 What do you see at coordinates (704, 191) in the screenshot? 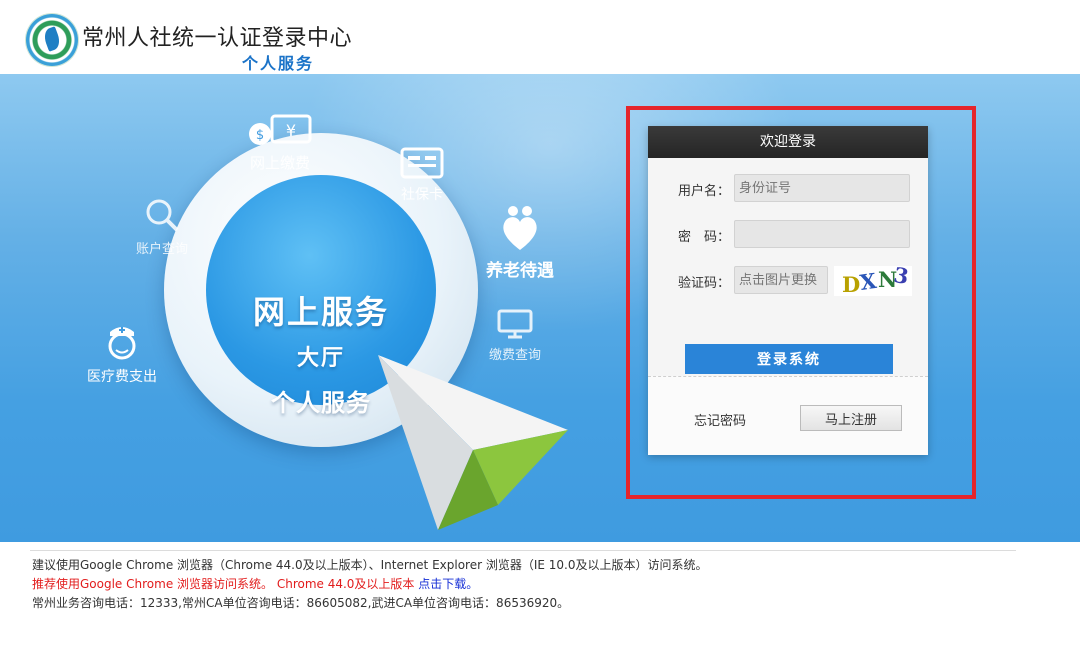
I see `username-label: 用户名：` at bounding box center [704, 191].